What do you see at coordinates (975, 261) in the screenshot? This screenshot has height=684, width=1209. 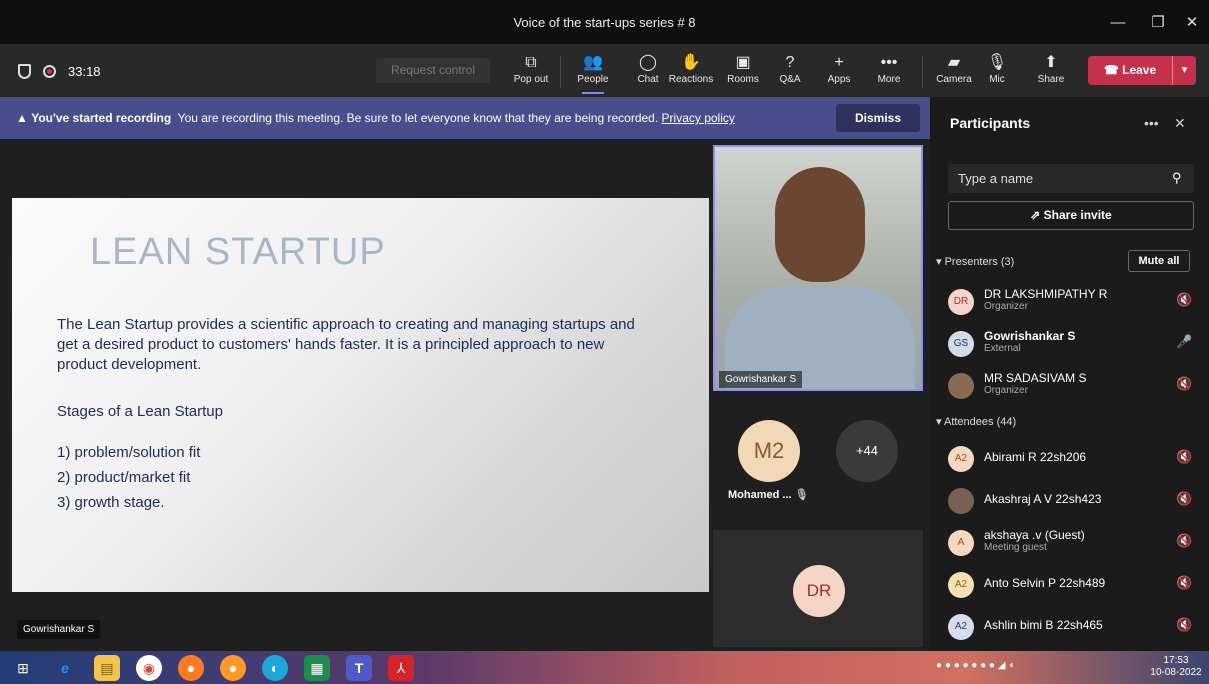 I see `presenters-section-toggle: ▾ Presenters (3)` at bounding box center [975, 261].